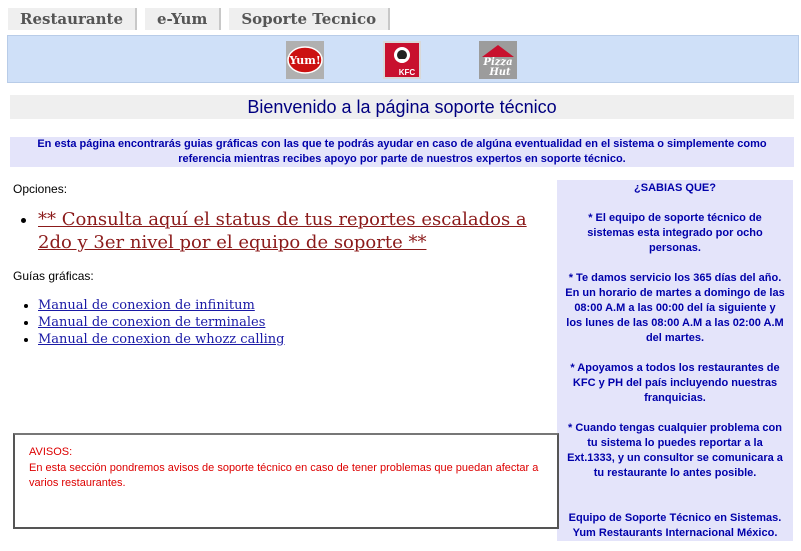 This screenshot has height=551, width=801. What do you see at coordinates (407, 72) in the screenshot?
I see `kfc-logo-text: KFC` at bounding box center [407, 72].